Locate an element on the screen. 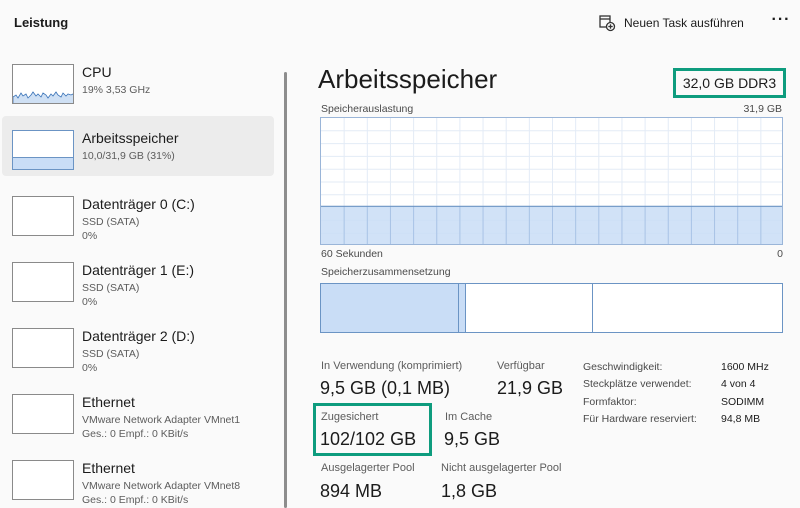 The width and height of the screenshot is (800, 508). sidebar-item-title: CPU is located at coordinates (97, 72).